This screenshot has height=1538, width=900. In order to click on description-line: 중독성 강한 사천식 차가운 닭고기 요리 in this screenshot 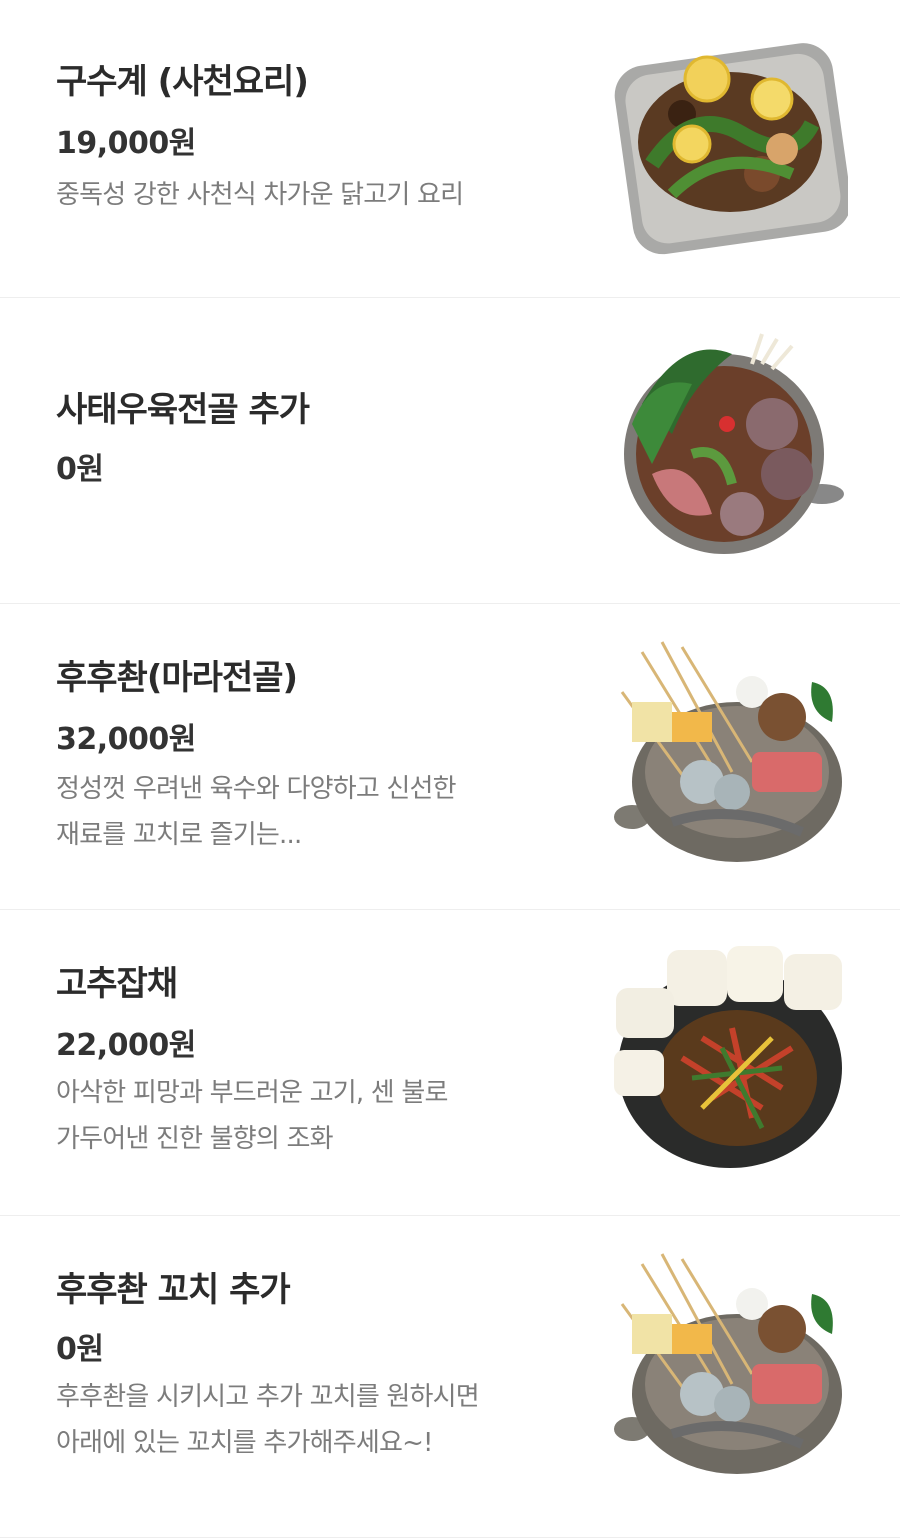, I will do `click(260, 195)`.